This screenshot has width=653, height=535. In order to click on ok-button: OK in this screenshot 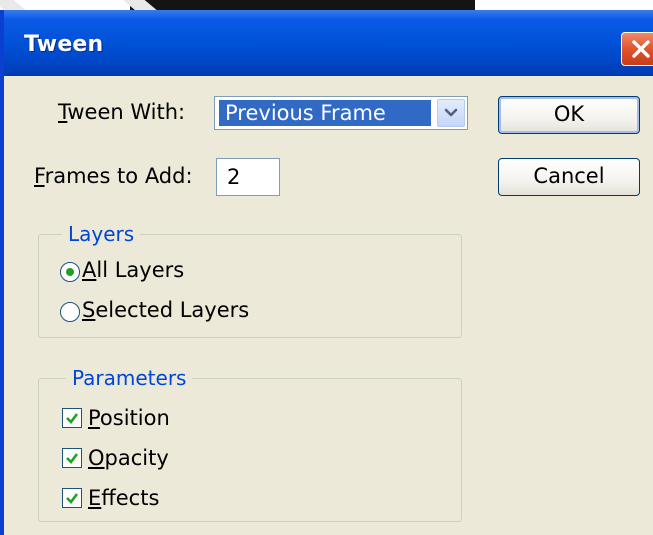, I will do `click(569, 115)`.